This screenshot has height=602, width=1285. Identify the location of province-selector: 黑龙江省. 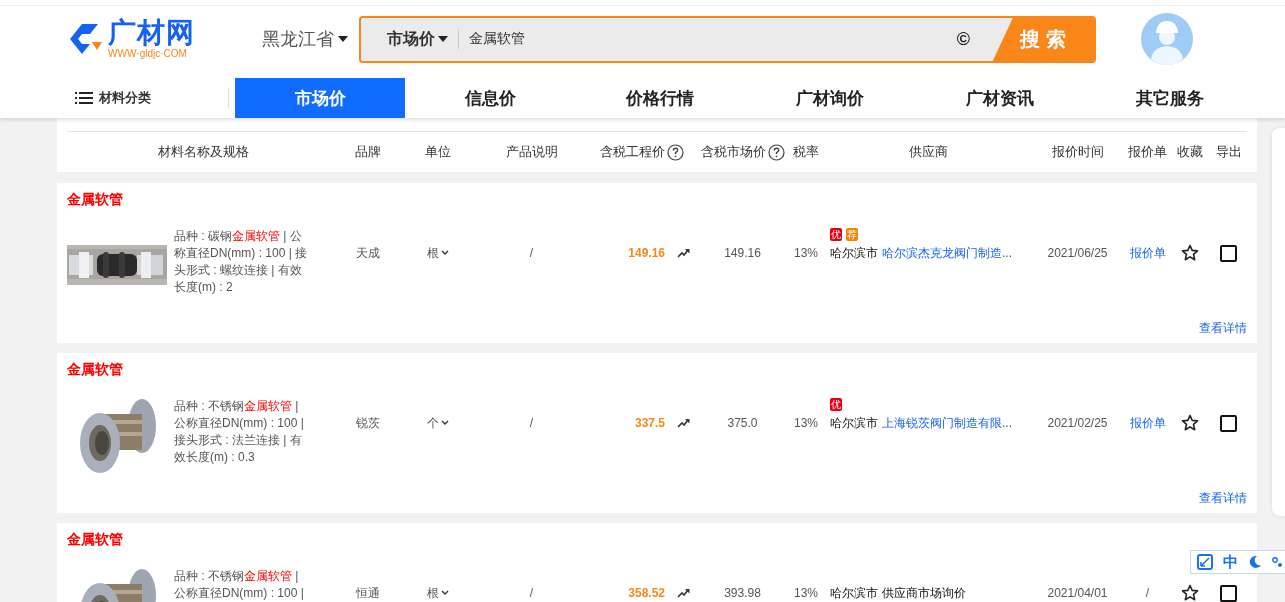
(310, 39).